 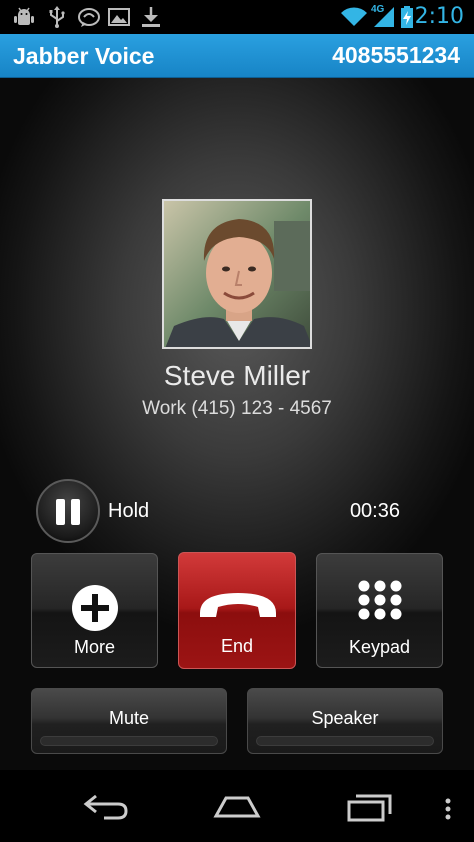 What do you see at coordinates (237, 56) in the screenshot?
I see `app-title-bar: Jabber Voice 4085551234` at bounding box center [237, 56].